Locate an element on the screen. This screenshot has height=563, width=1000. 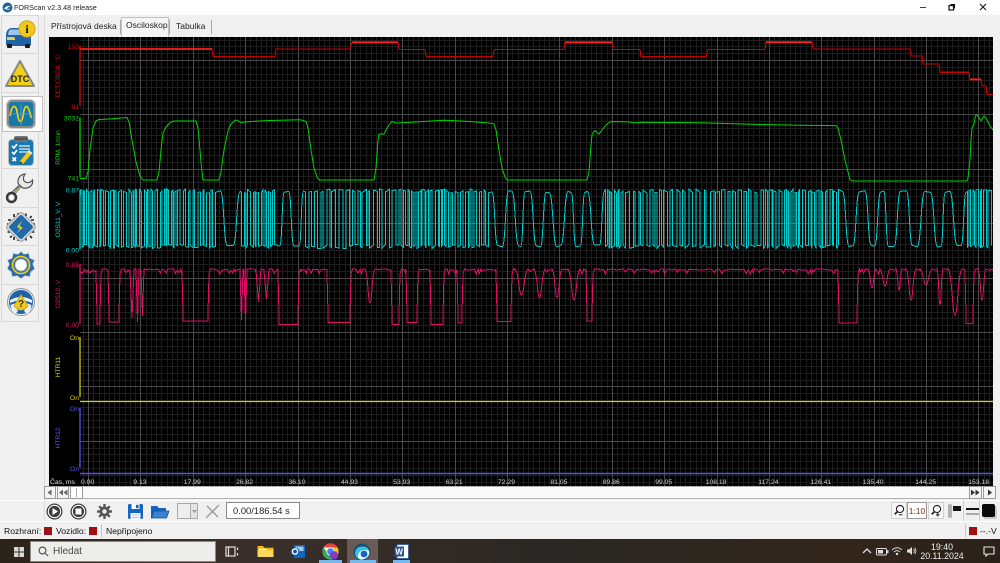
svg-text: 17.99 is located at coordinates (192, 482).